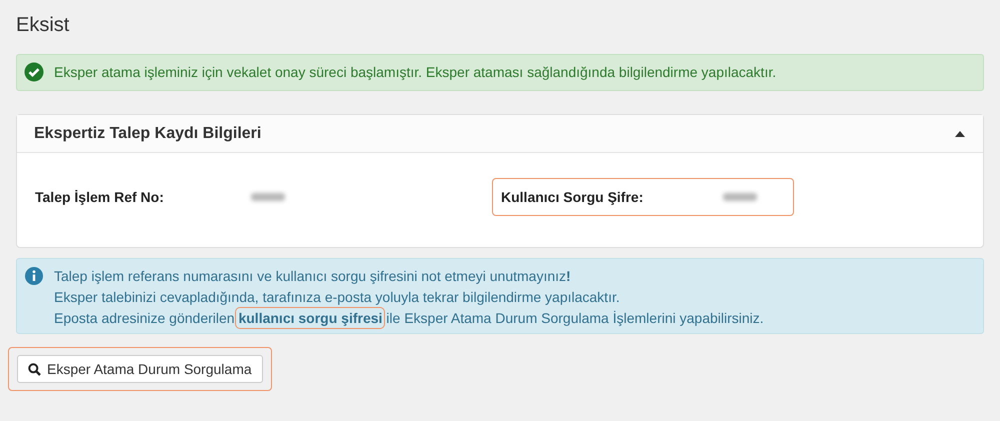 This screenshot has width=1000, height=421. I want to click on info-message: Talep işlem referans numarasını ve kullanıcı sorgu şifresini not etmeyi unutmayınız!, so click(313, 276).